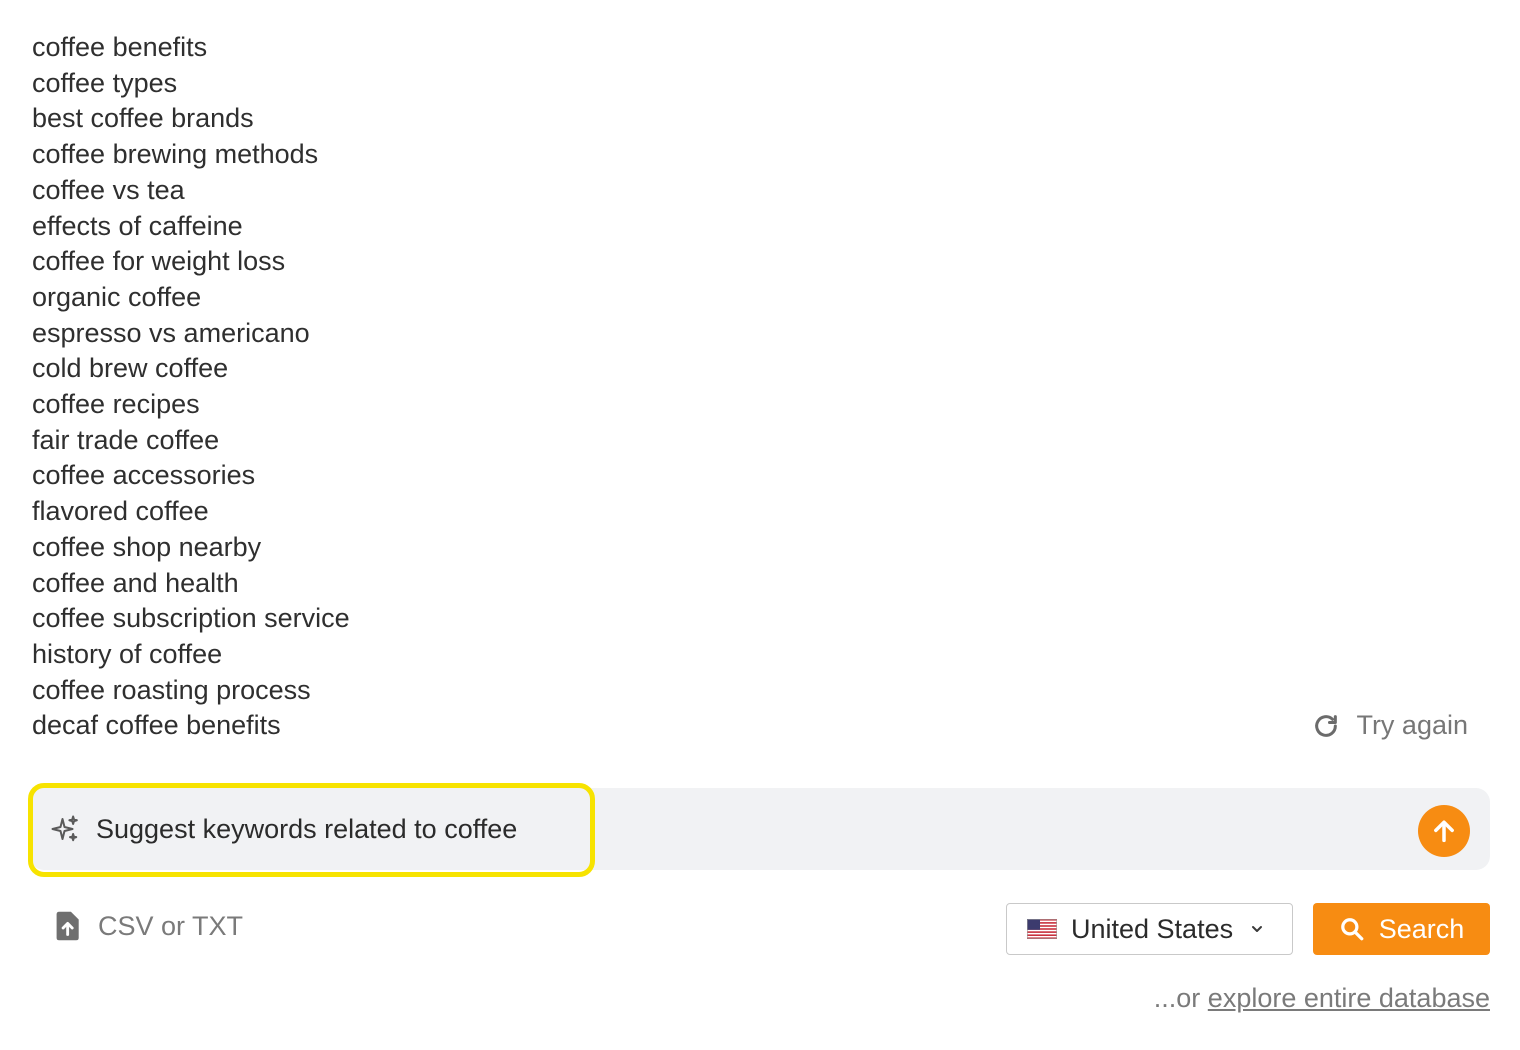 This screenshot has width=1520, height=1050. I want to click on keyword-item: fair trade coffee, so click(126, 439).